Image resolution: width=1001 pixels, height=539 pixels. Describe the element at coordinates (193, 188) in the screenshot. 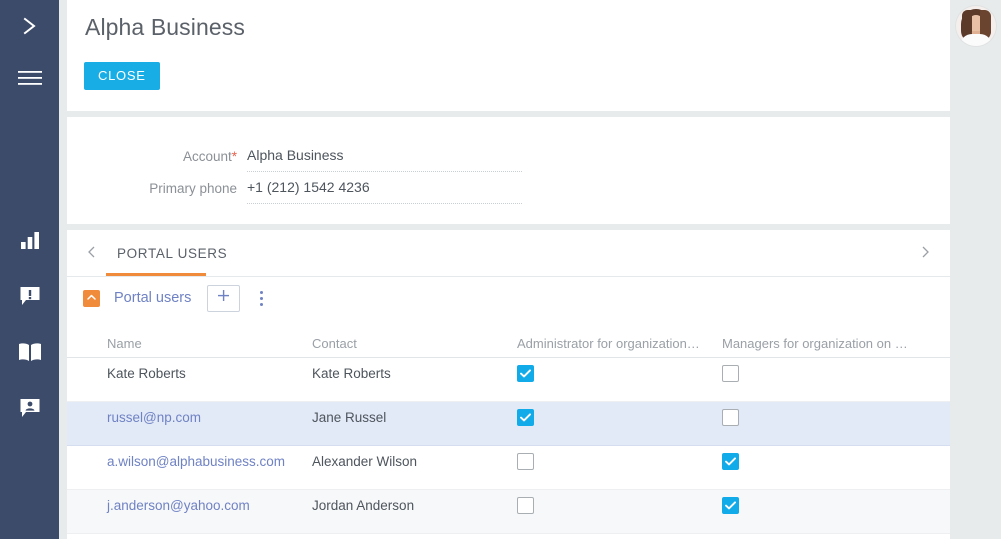

I see `field-primary-phone-label: Primary phone` at that location.